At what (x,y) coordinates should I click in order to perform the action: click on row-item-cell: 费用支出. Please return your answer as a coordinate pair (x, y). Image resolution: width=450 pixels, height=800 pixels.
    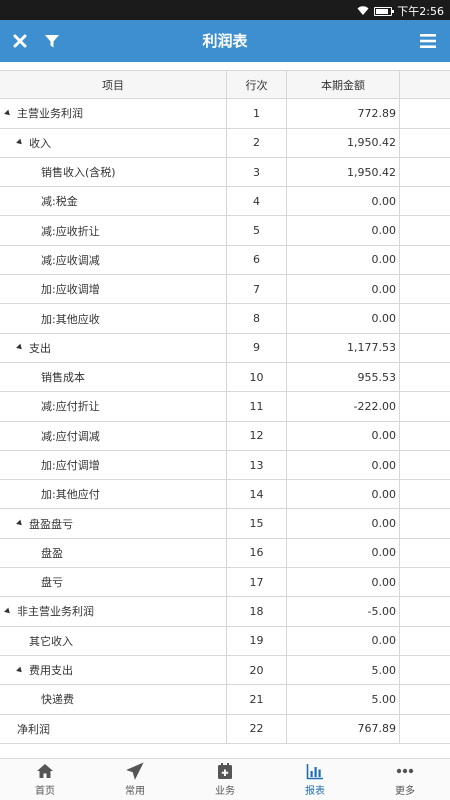
    Looking at the image, I should click on (113, 670).